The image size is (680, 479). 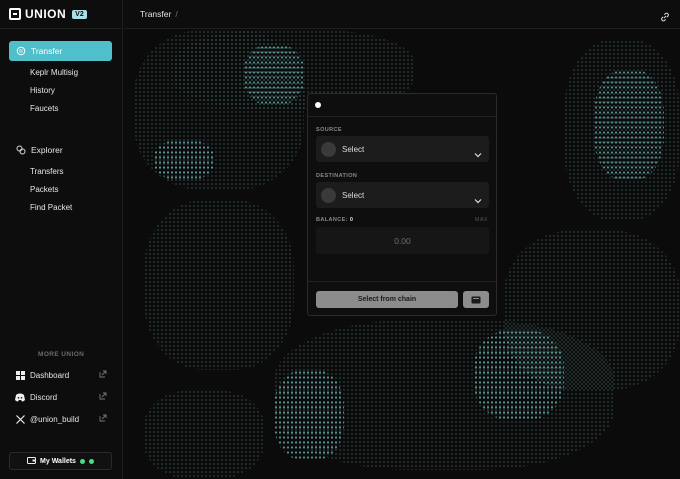 What do you see at coordinates (47, 51) in the screenshot?
I see `sidebar-item-label: Transfer` at bounding box center [47, 51].